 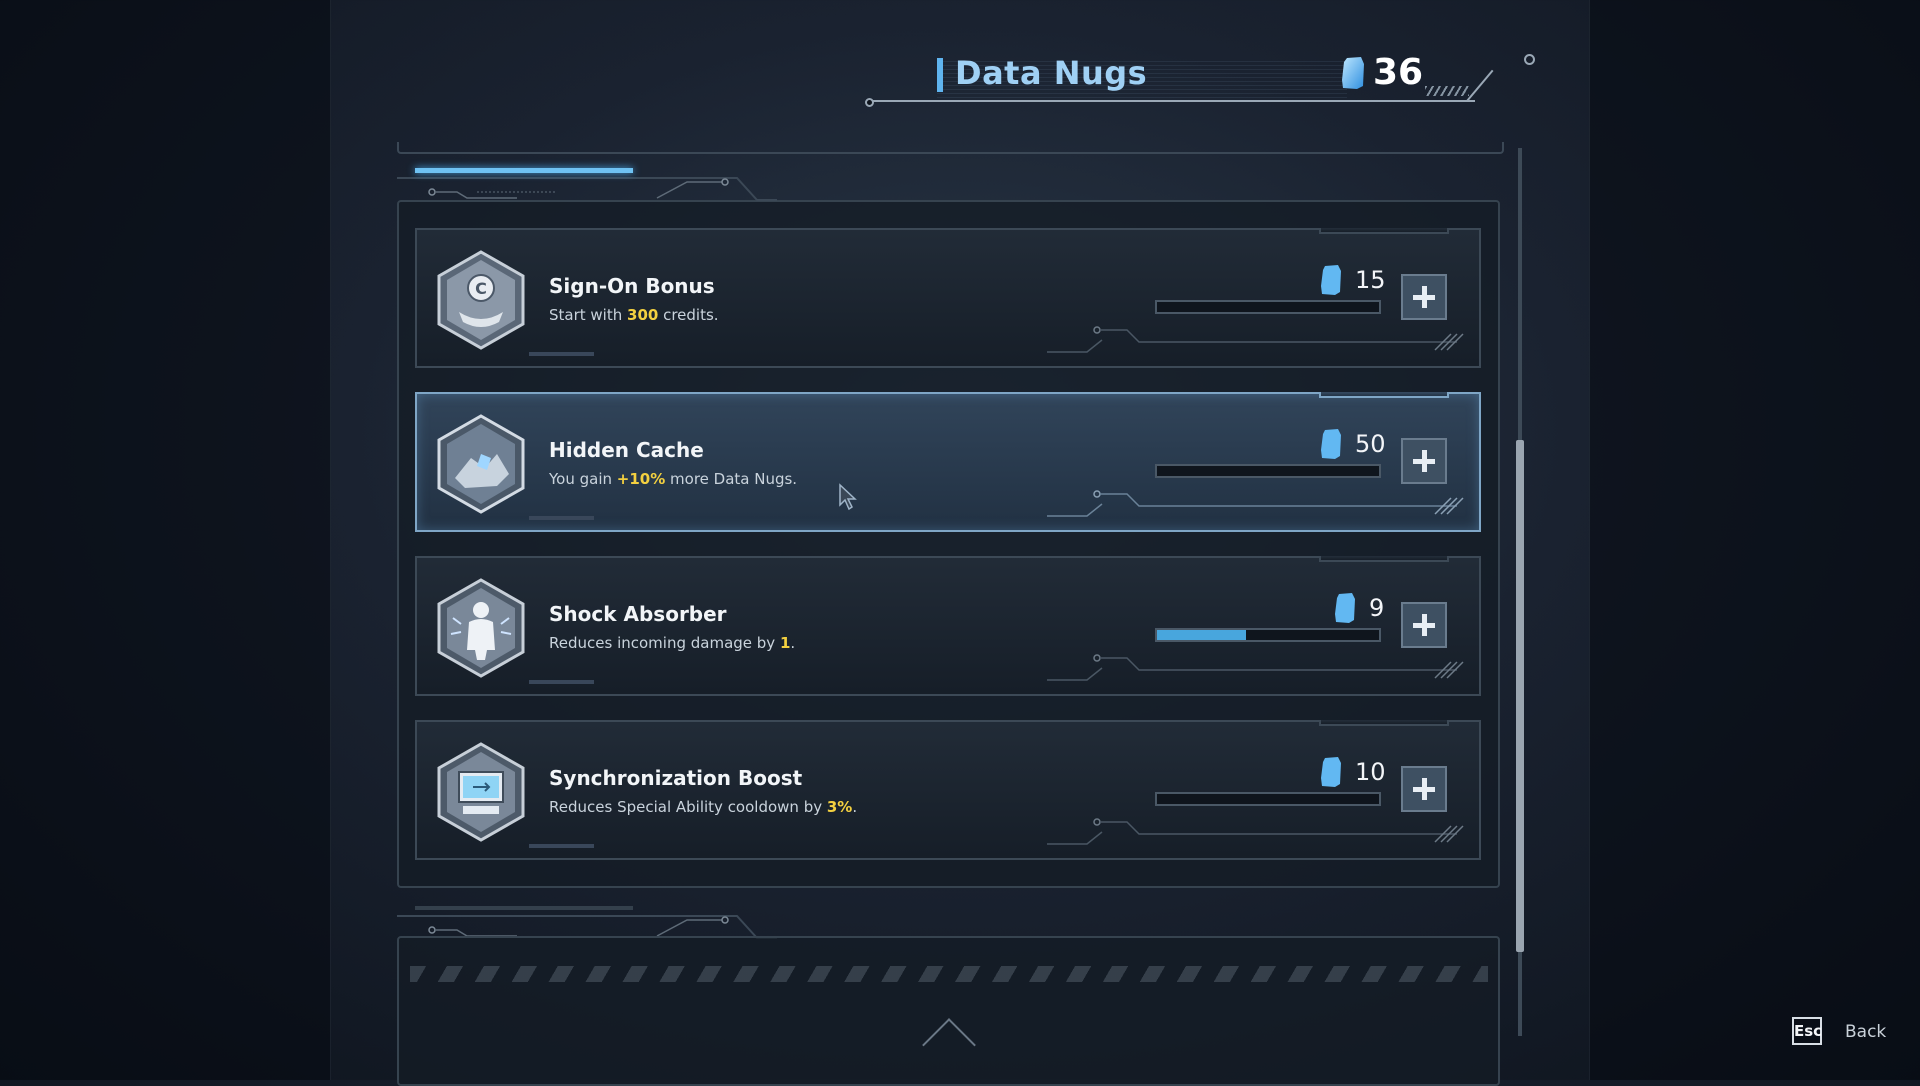 What do you see at coordinates (481, 300) in the screenshot?
I see `credits-hand-icon: C` at bounding box center [481, 300].